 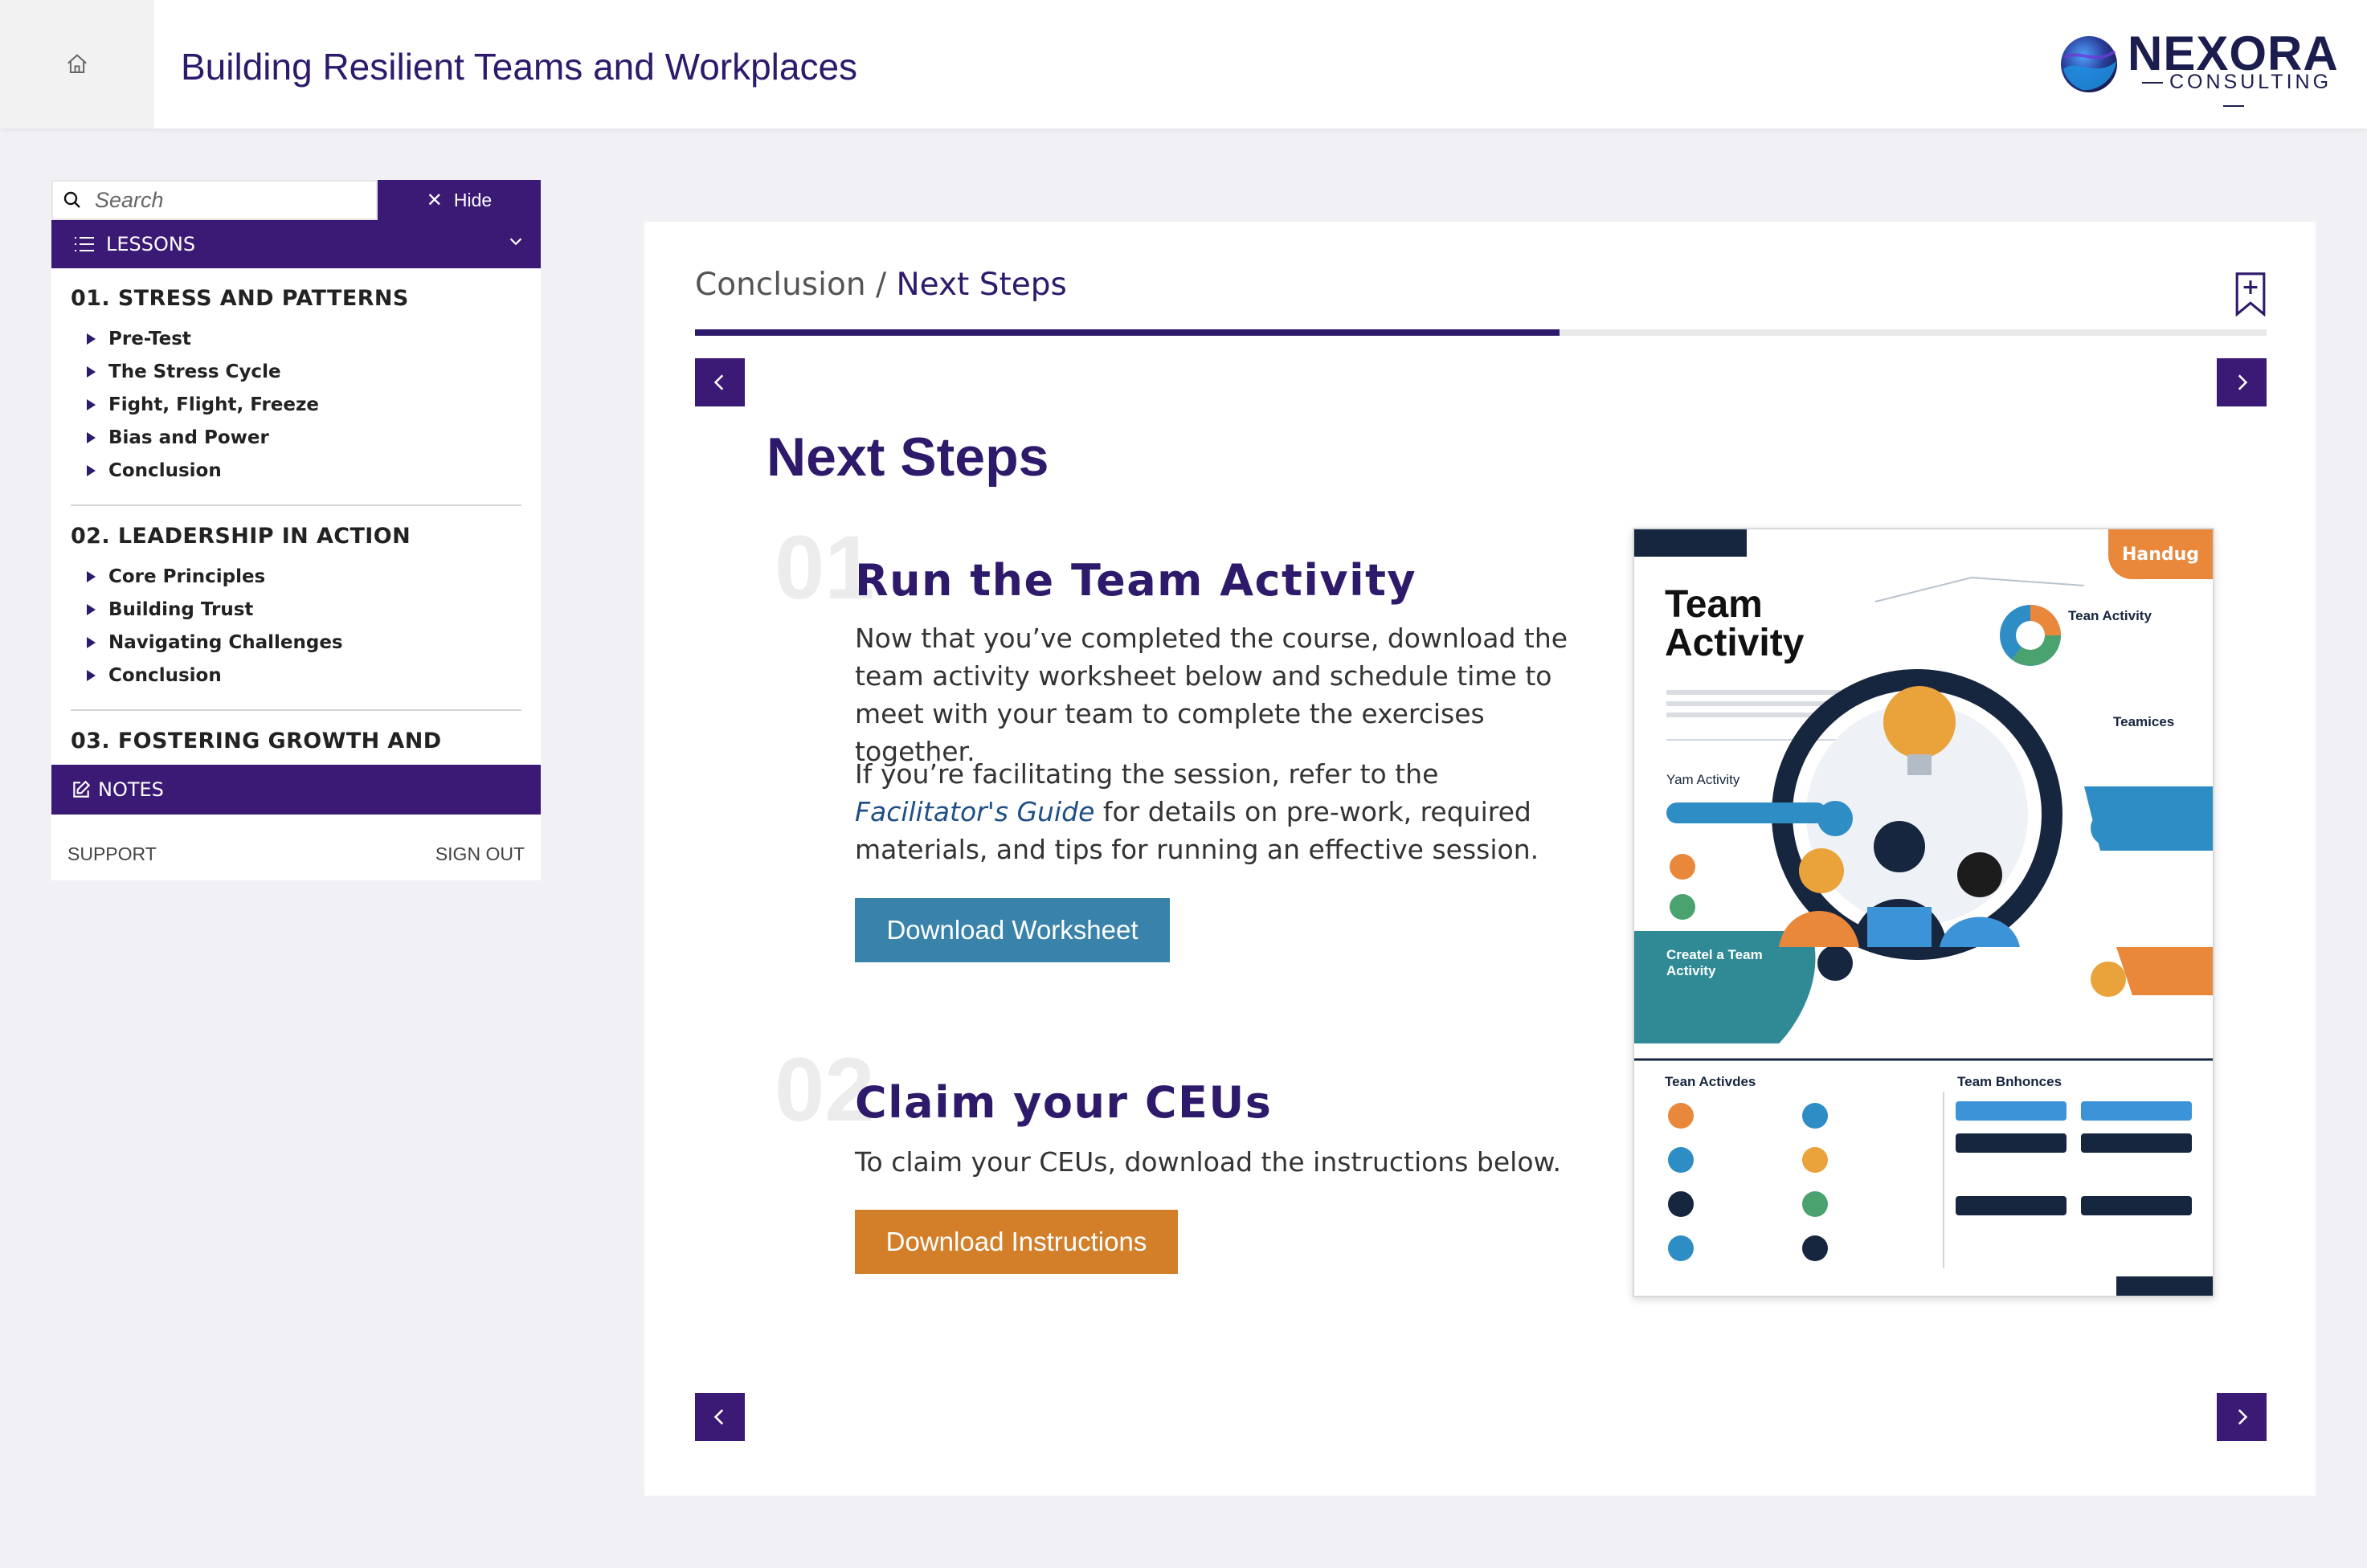 What do you see at coordinates (908, 457) in the screenshot?
I see `page-heading: Next Steps` at bounding box center [908, 457].